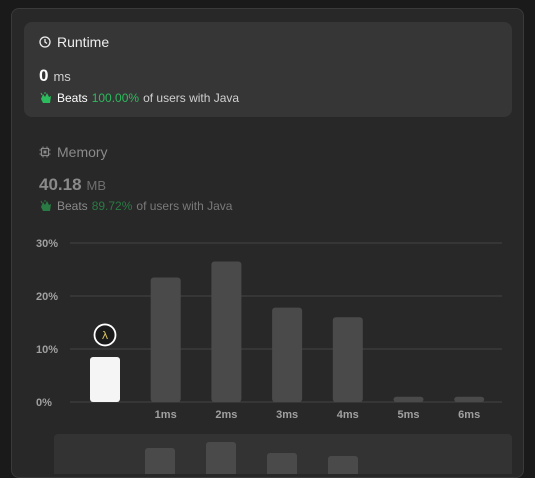 The width and height of the screenshot is (535, 478). I want to click on x-tick-label: 3ms, so click(287, 415).